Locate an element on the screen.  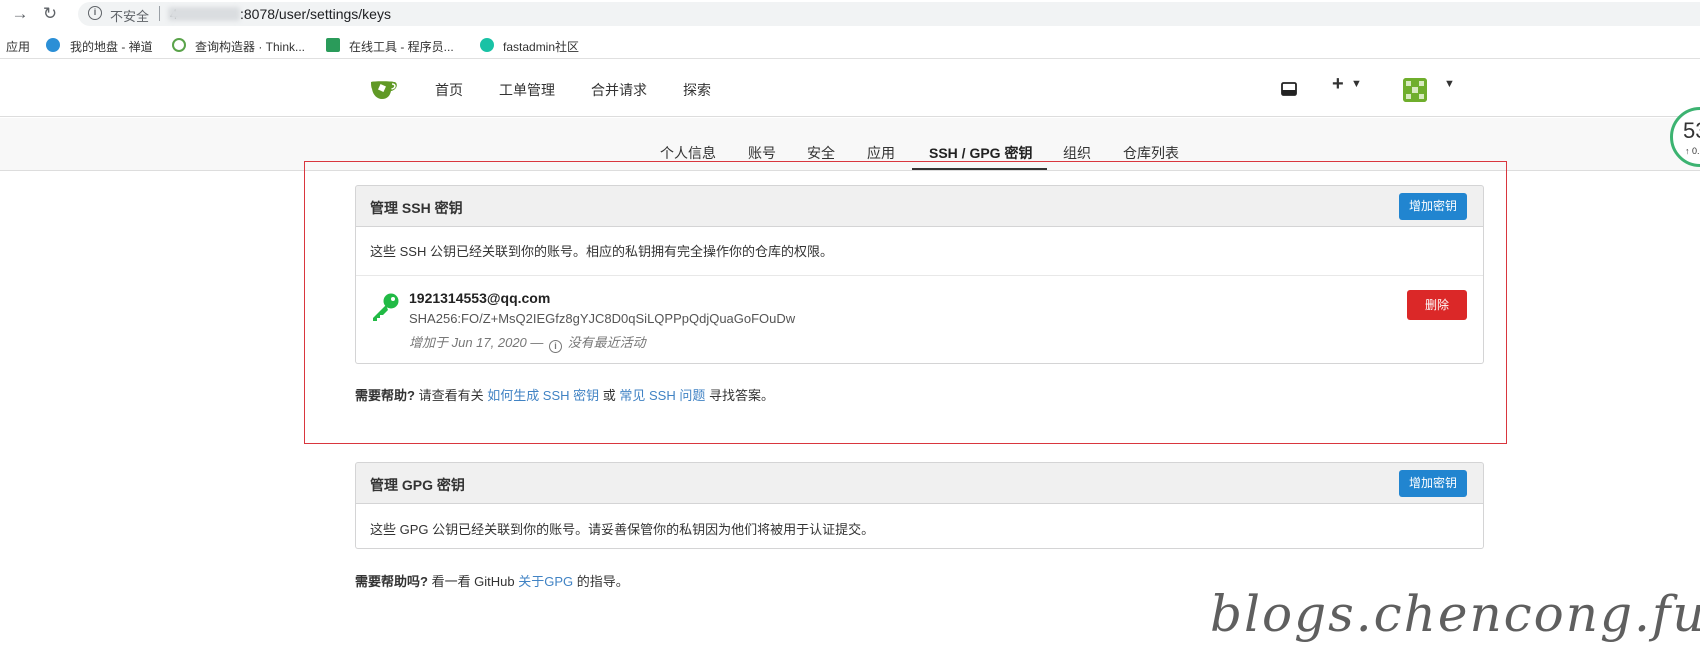
gpg-section-title: 管理 GPG 密钥 is located at coordinates (417, 485).